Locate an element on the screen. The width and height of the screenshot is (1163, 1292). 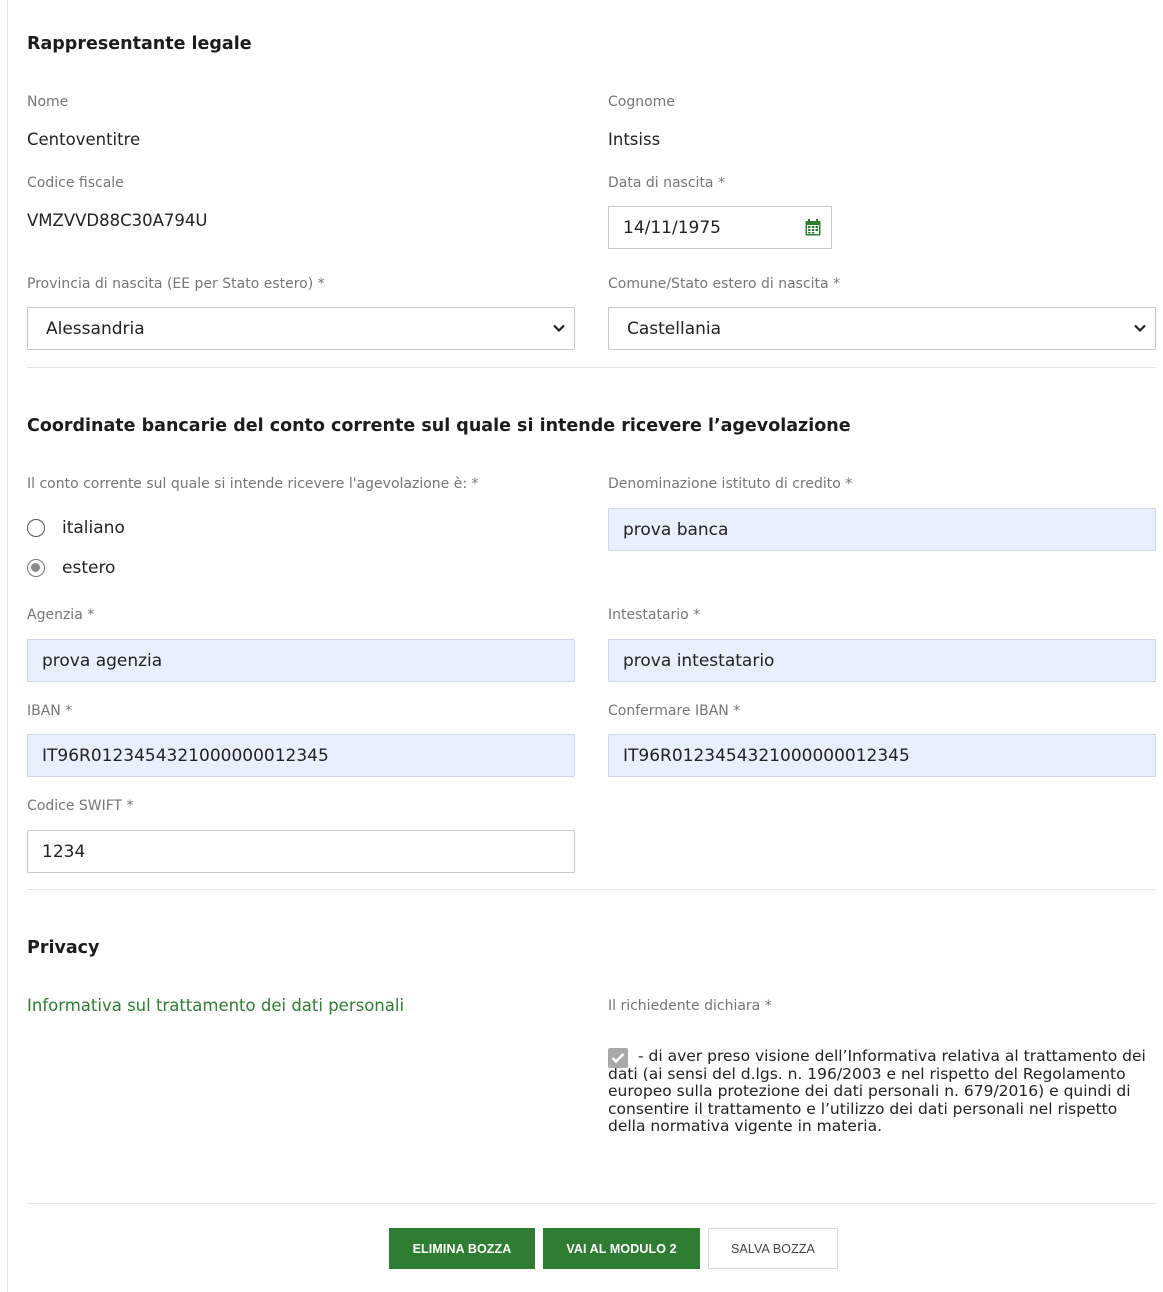
checkmark-icon is located at coordinates (618, 1058).